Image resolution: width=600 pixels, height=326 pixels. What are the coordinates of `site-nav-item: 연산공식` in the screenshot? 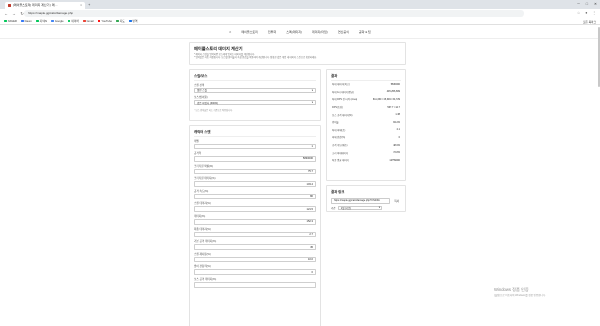 It's located at (343, 32).